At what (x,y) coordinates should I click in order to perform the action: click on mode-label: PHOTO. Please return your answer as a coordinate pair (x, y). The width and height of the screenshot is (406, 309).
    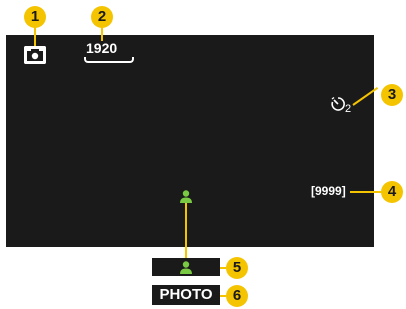
    Looking at the image, I should click on (186, 295).